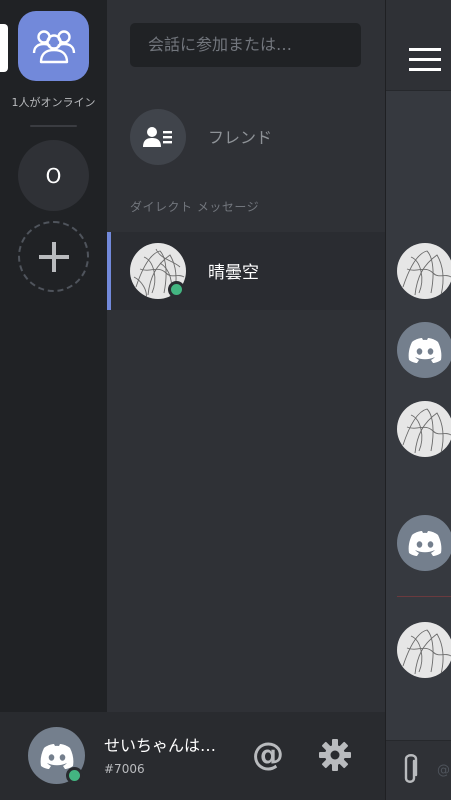  I want to click on dm-list-item: 晴曇空, so click(246, 271).